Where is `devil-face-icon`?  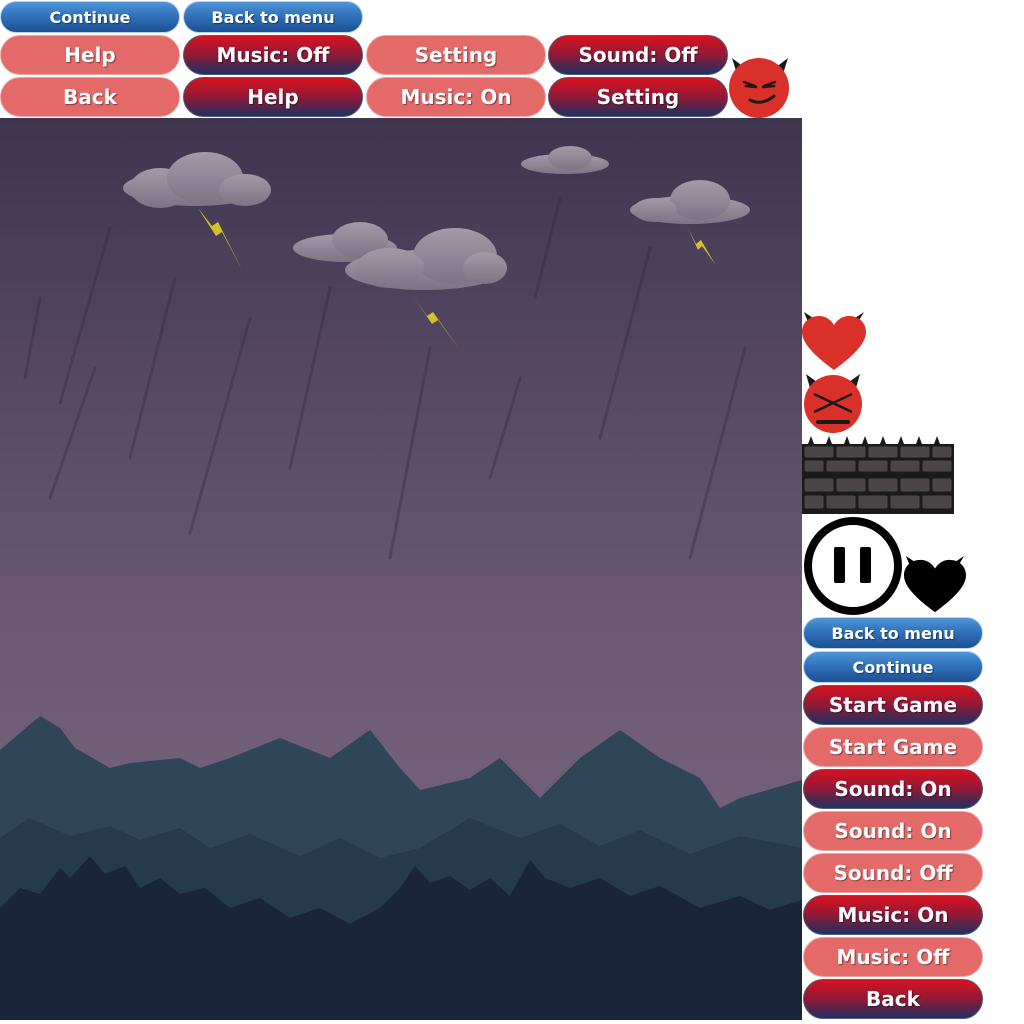
devil-face-icon is located at coordinates (759, 88).